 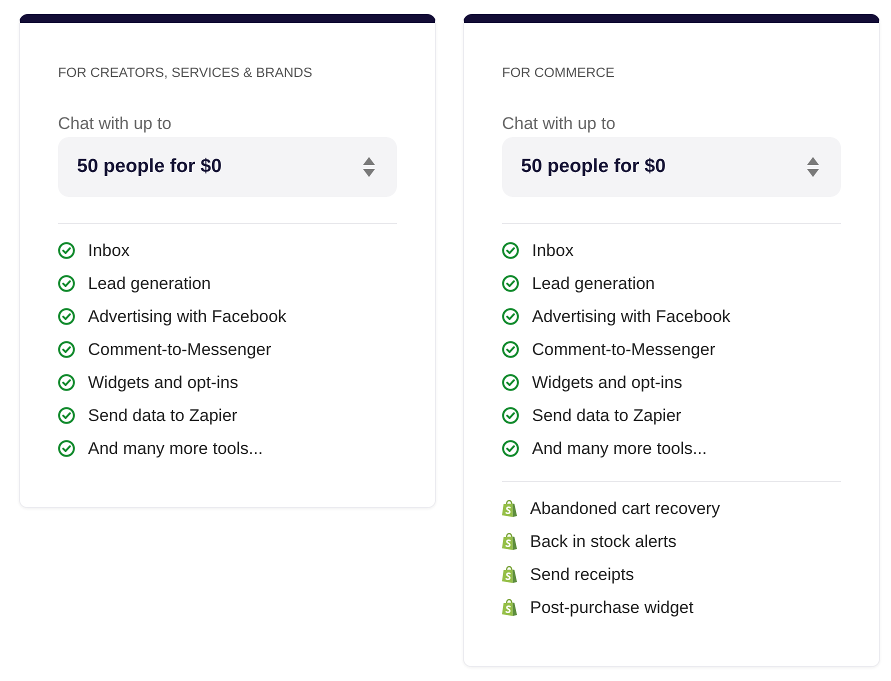 I want to click on feature-text: Send receipts, so click(x=582, y=574).